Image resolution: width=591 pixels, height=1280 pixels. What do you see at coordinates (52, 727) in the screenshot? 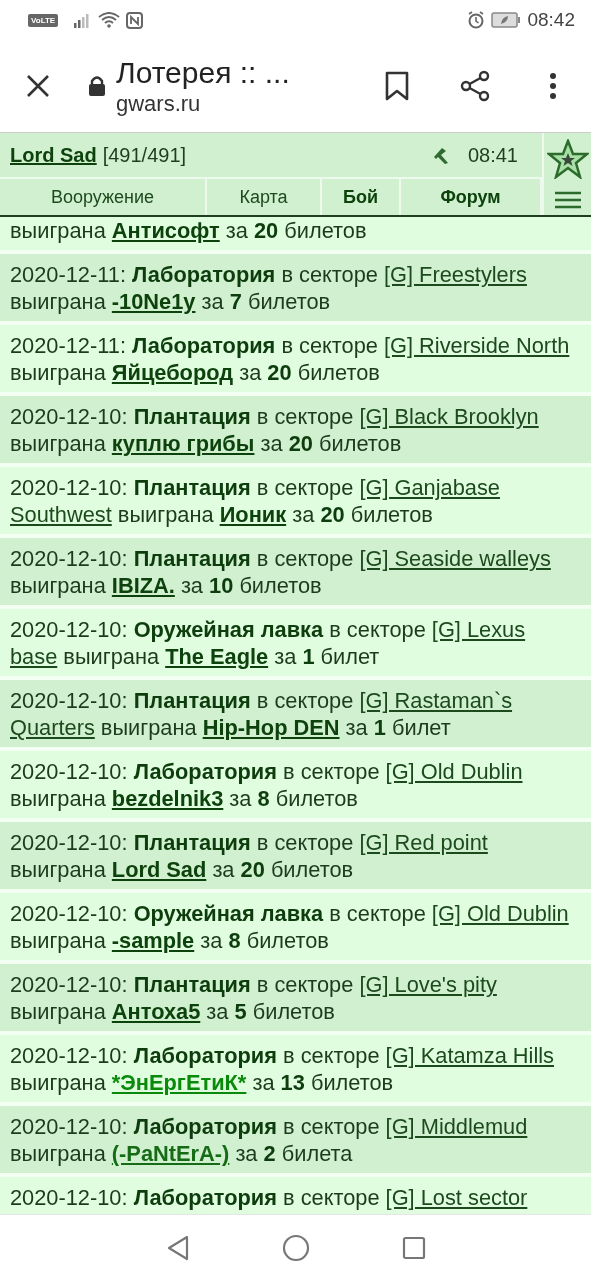
I see `sector-link: Quarters` at bounding box center [52, 727].